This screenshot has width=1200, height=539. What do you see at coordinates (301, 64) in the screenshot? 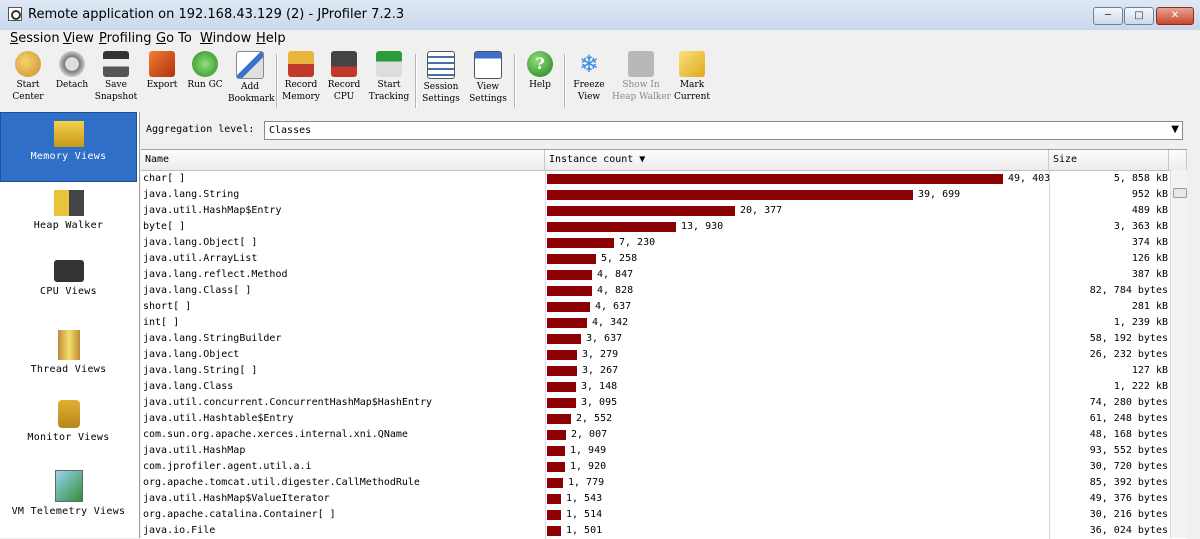
I see `record-memory-icon` at bounding box center [301, 64].